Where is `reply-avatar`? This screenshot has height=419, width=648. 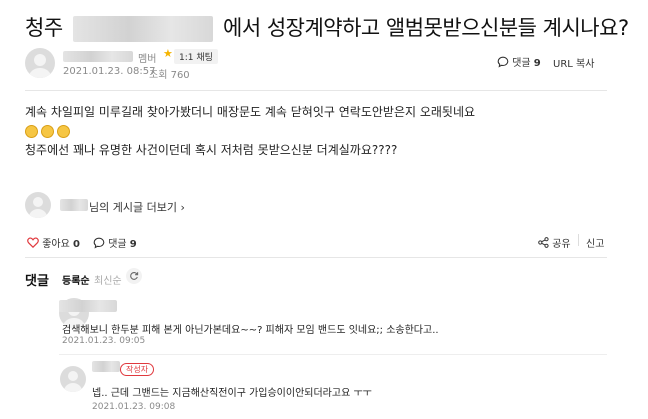
reply-avatar is located at coordinates (73, 379).